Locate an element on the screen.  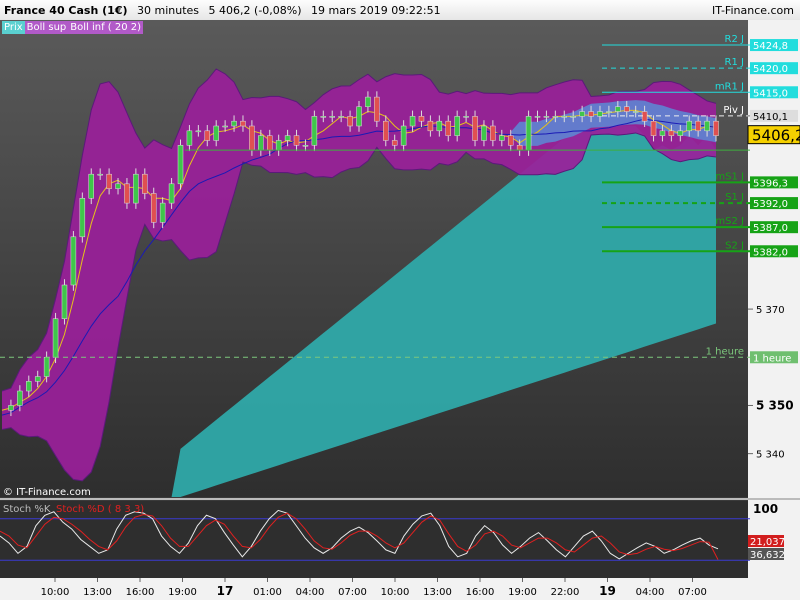
last-price-label: 5406,2 is located at coordinates (776, 136).